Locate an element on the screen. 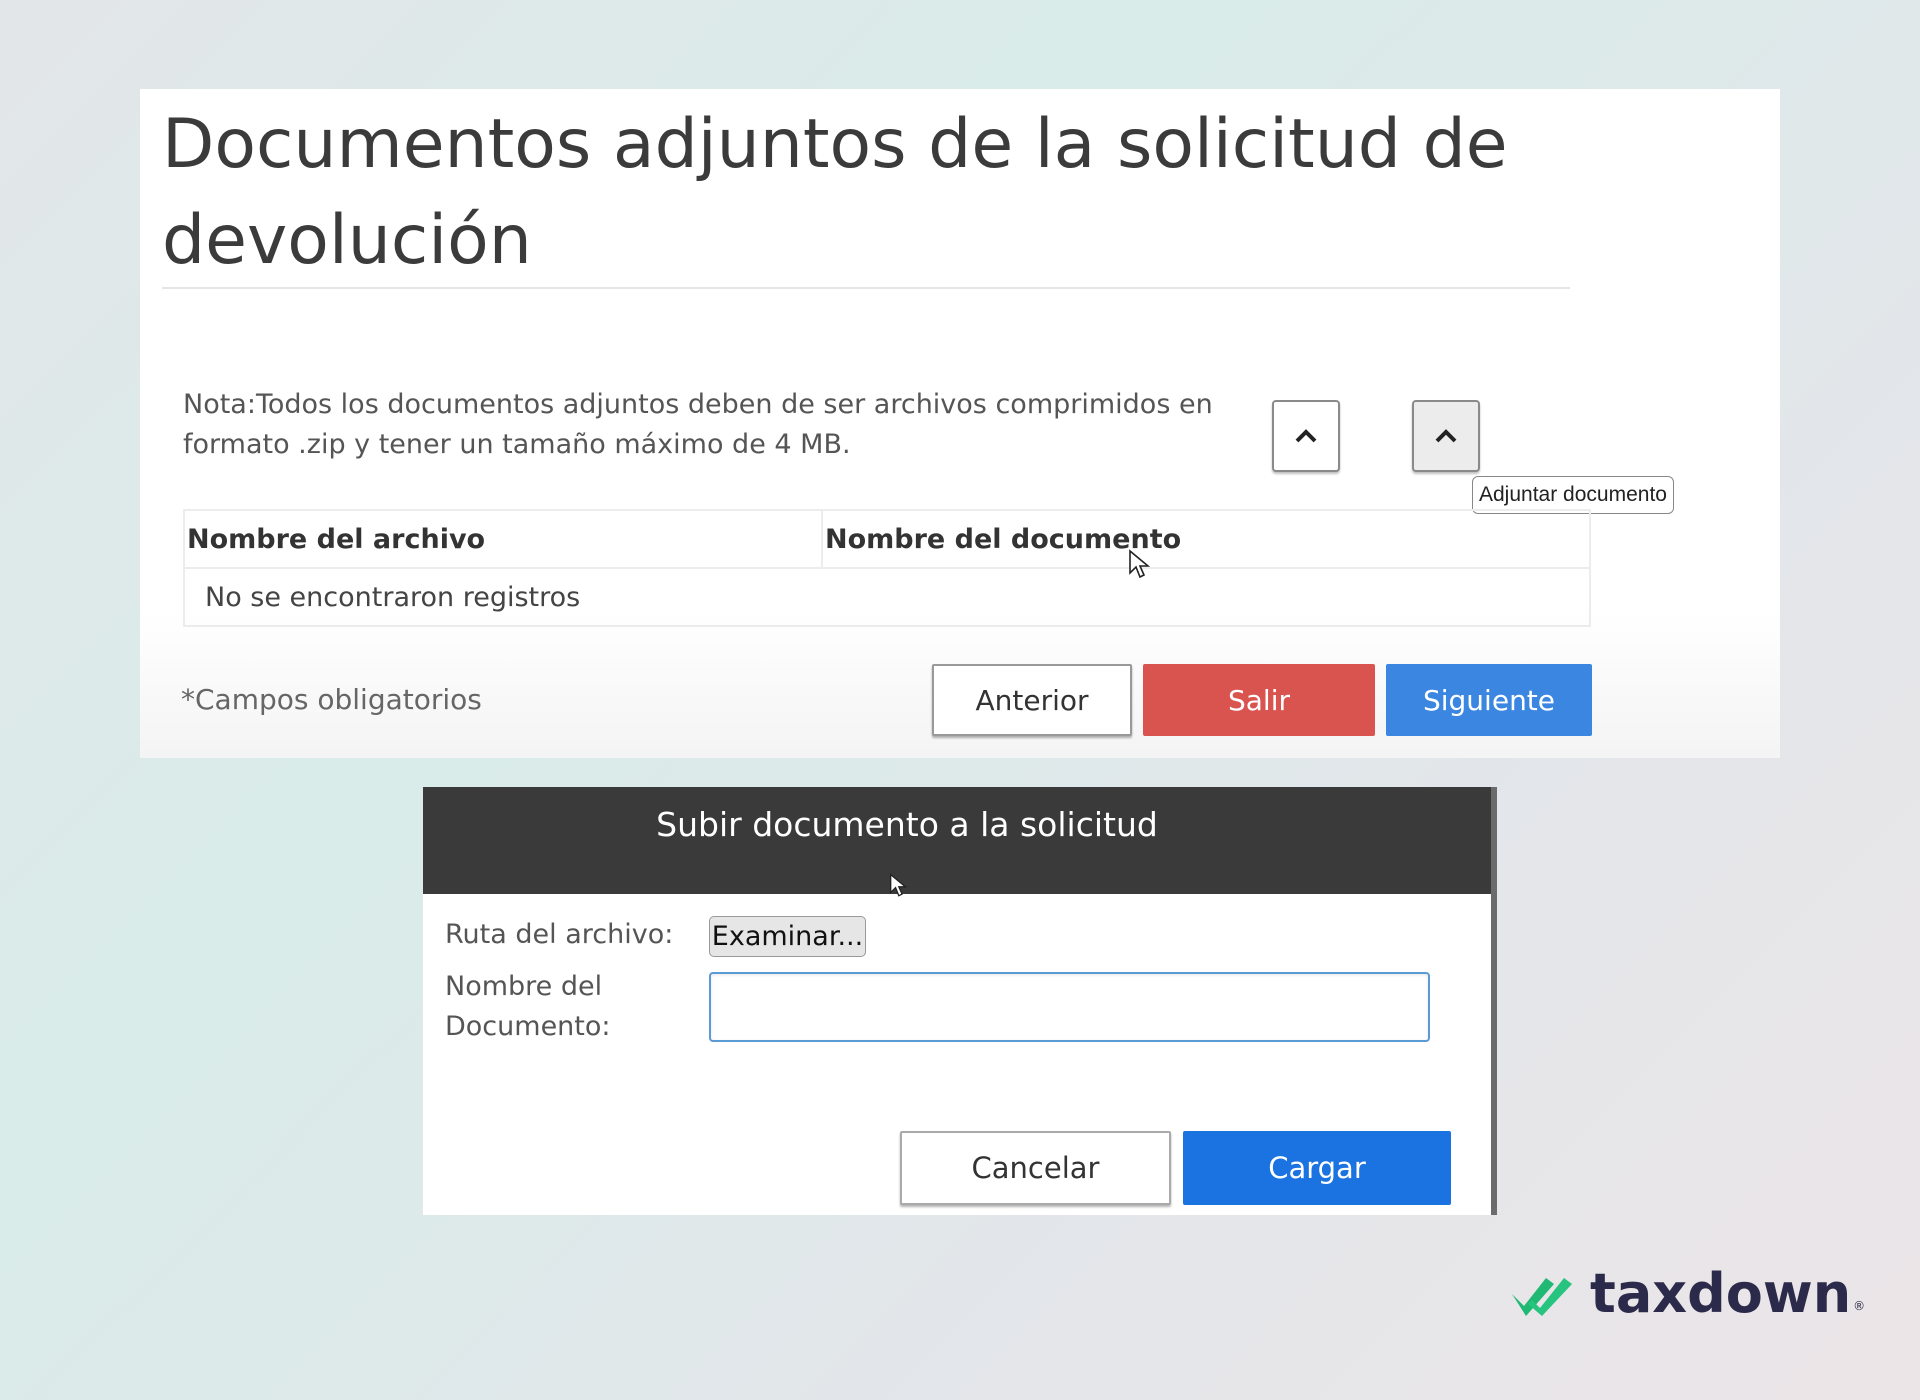 This screenshot has width=1920, height=1400. upload-button: Cargar is located at coordinates (1317, 1168).